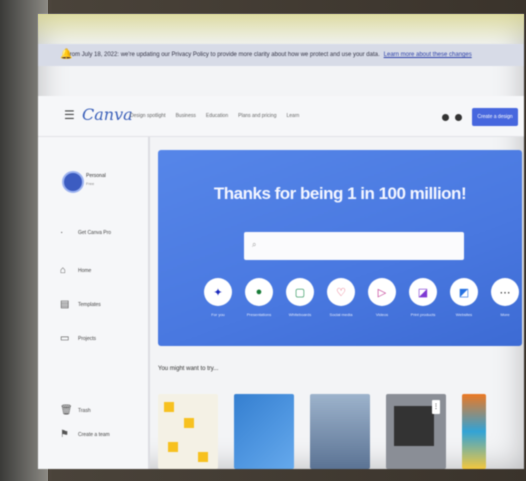 Image resolution: width=526 pixels, height=481 pixels. Describe the element at coordinates (69, 115) in the screenshot. I see `menu-icon: ☰` at that location.